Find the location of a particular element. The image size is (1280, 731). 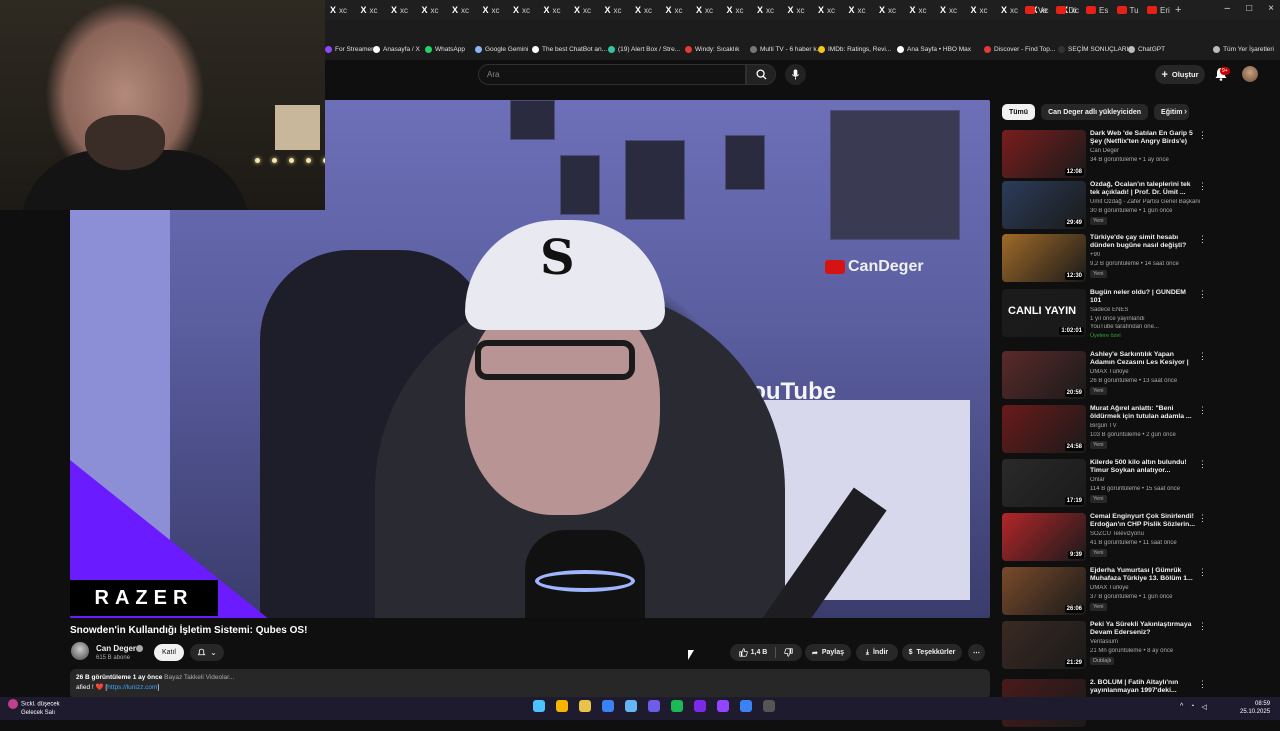

bookmark-item: Ana Sayfa • HBO Max is located at coordinates (934, 49).